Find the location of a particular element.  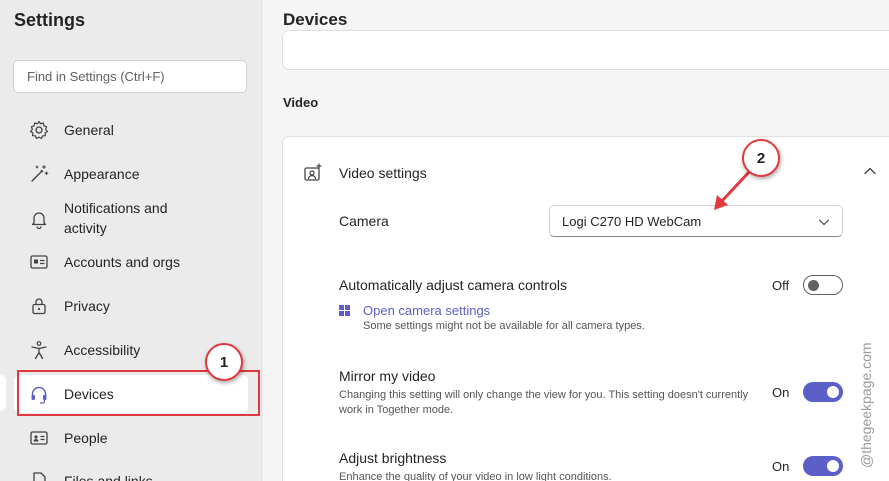

sidebar-item-appearance: Appearance is located at coordinates (133, 174).